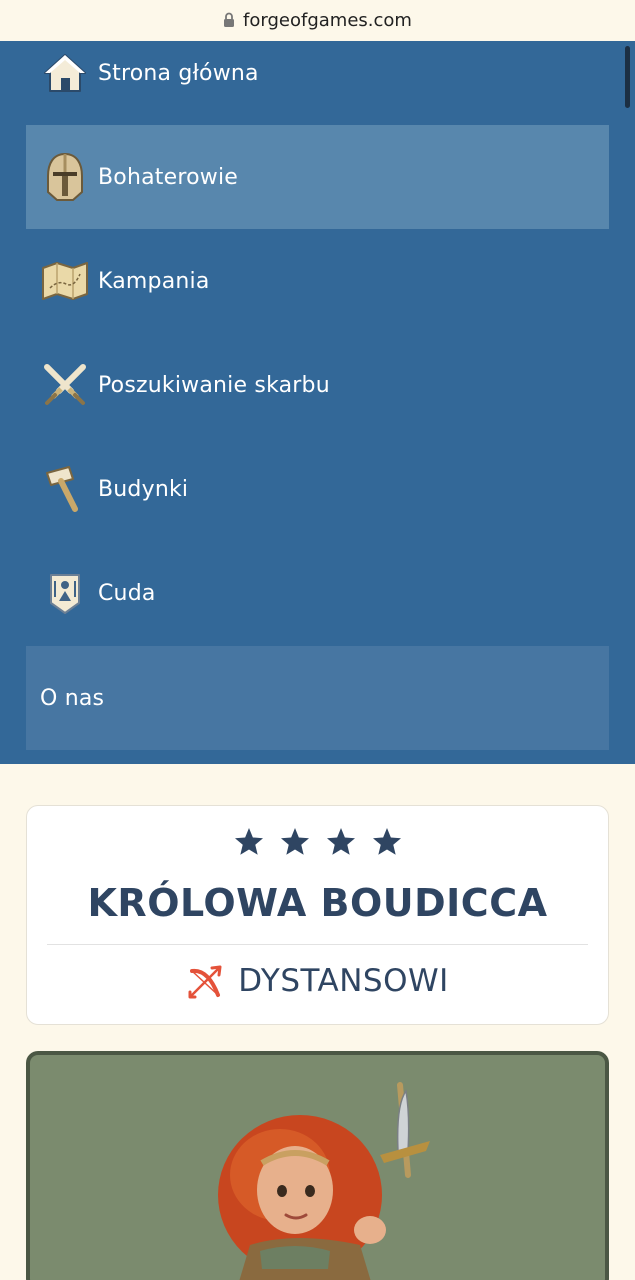  Describe the element at coordinates (72, 698) in the screenshot. I see `menu-item-label: O nas` at that location.